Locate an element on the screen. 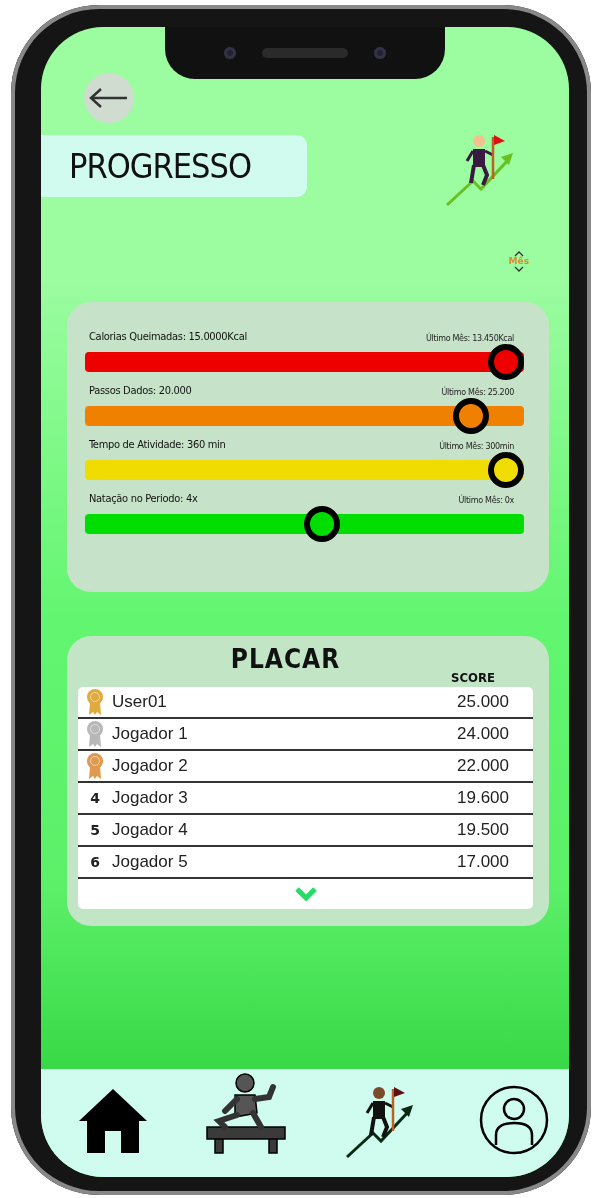 The height and width of the screenshot is (1198, 596). player-name: Jogador 5 is located at coordinates (150, 862).